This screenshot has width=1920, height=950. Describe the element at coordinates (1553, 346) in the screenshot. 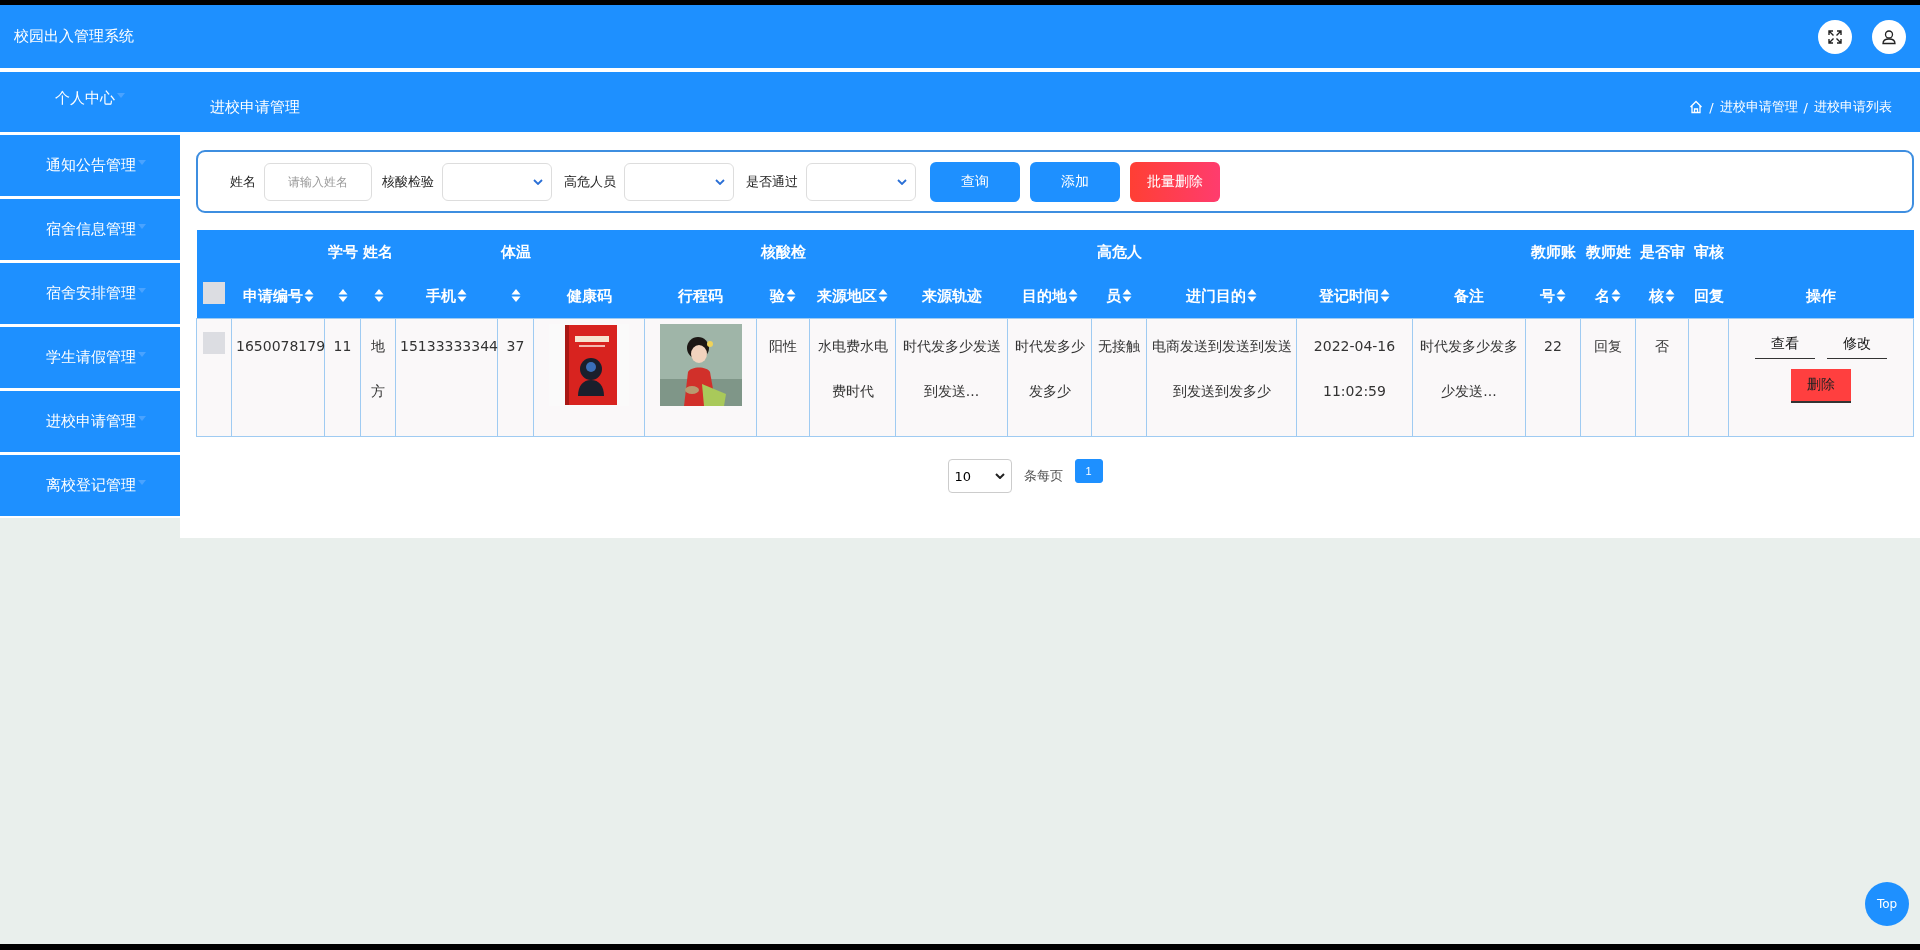

I see `table-cell: 22` at that location.